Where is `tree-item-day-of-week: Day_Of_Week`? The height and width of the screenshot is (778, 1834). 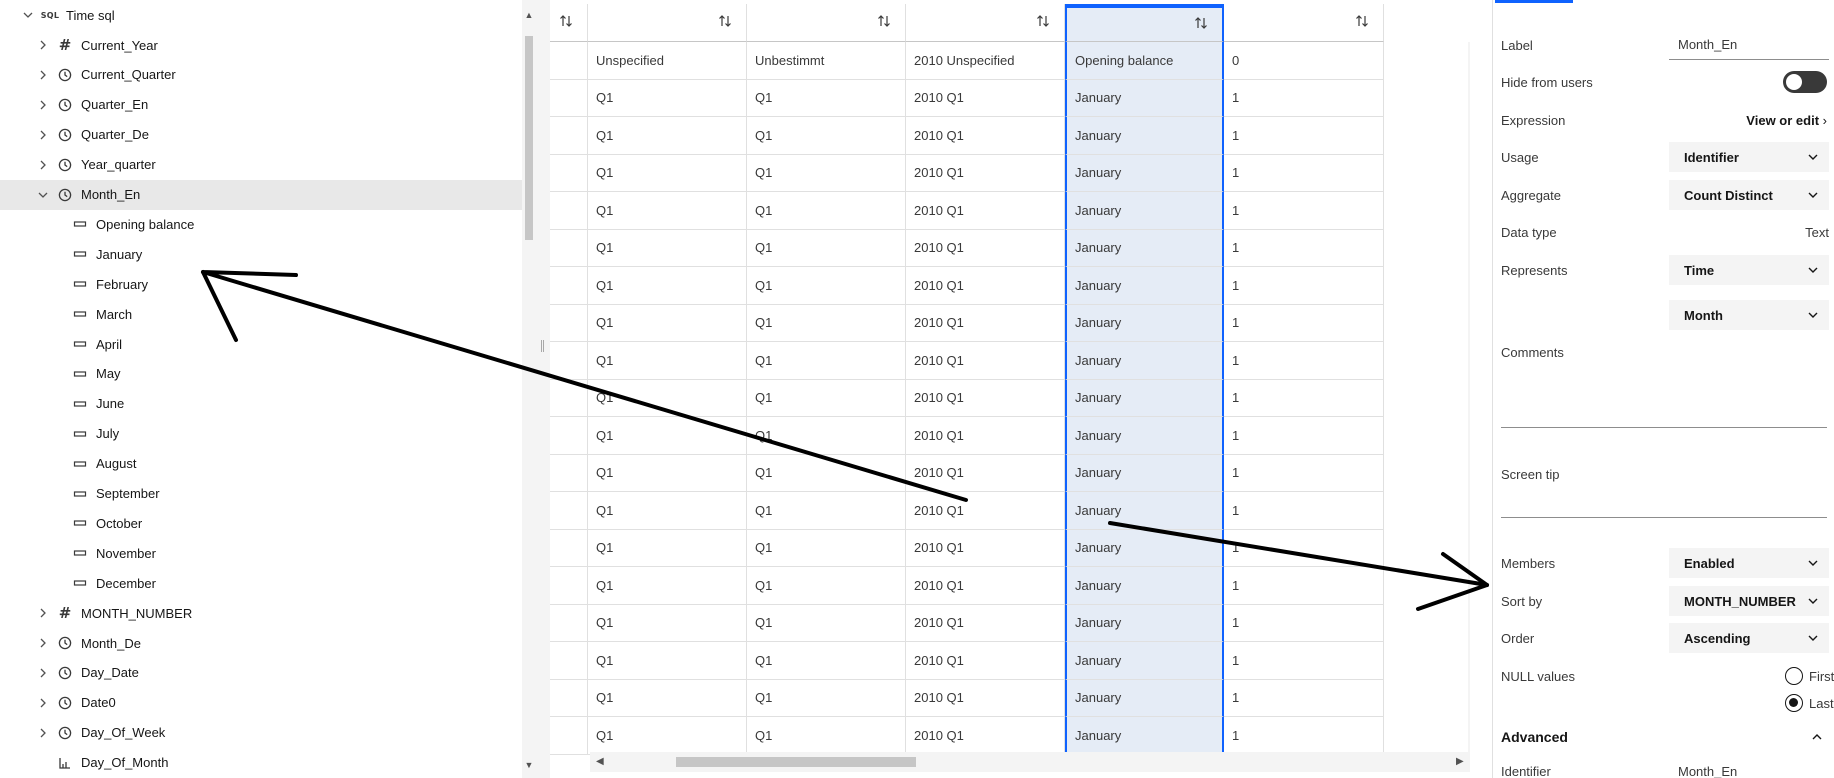
tree-item-day-of-week: Day_Of_Week is located at coordinates (261, 733).